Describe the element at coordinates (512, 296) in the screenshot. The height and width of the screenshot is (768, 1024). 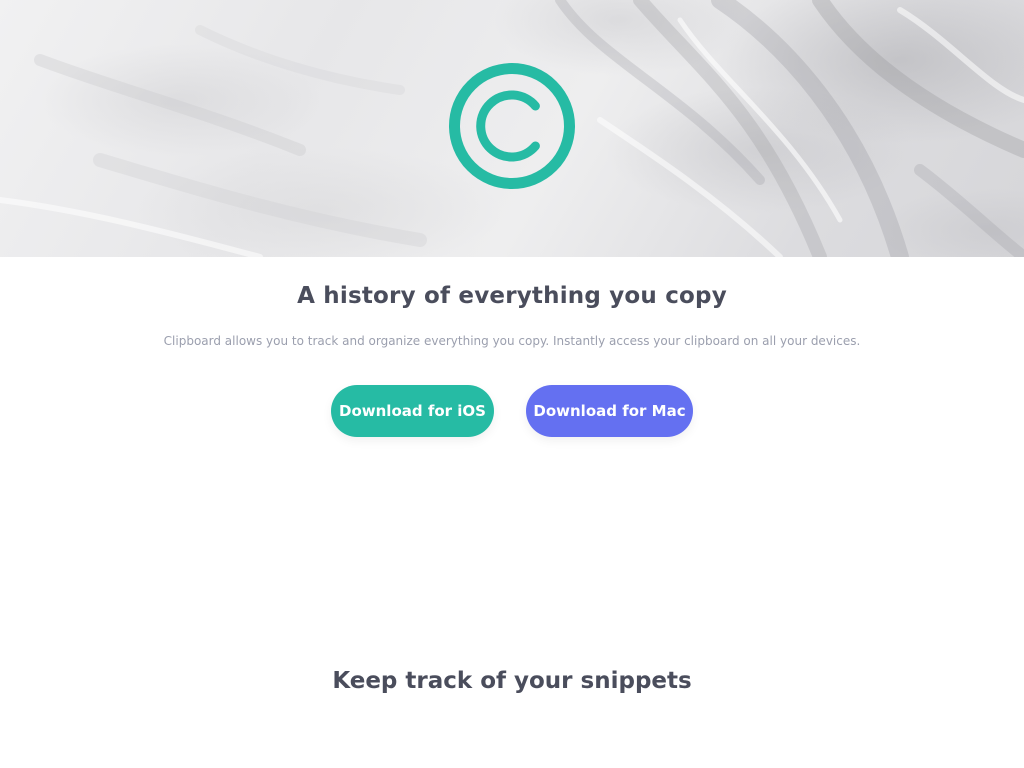
I see `page-headline: A history of everything you copy` at that location.